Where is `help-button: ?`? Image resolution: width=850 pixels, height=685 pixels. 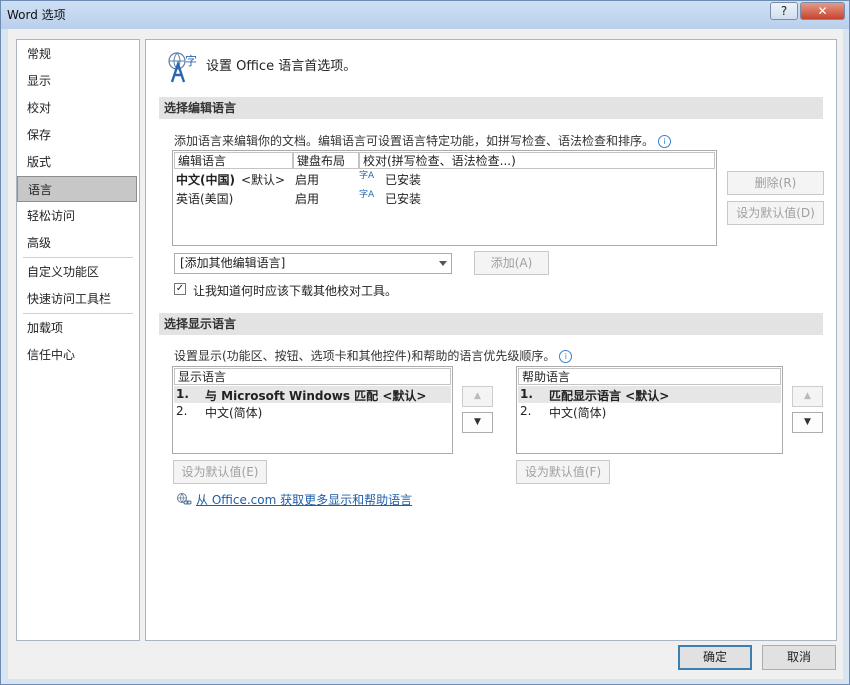
help-button: ? is located at coordinates (784, 11).